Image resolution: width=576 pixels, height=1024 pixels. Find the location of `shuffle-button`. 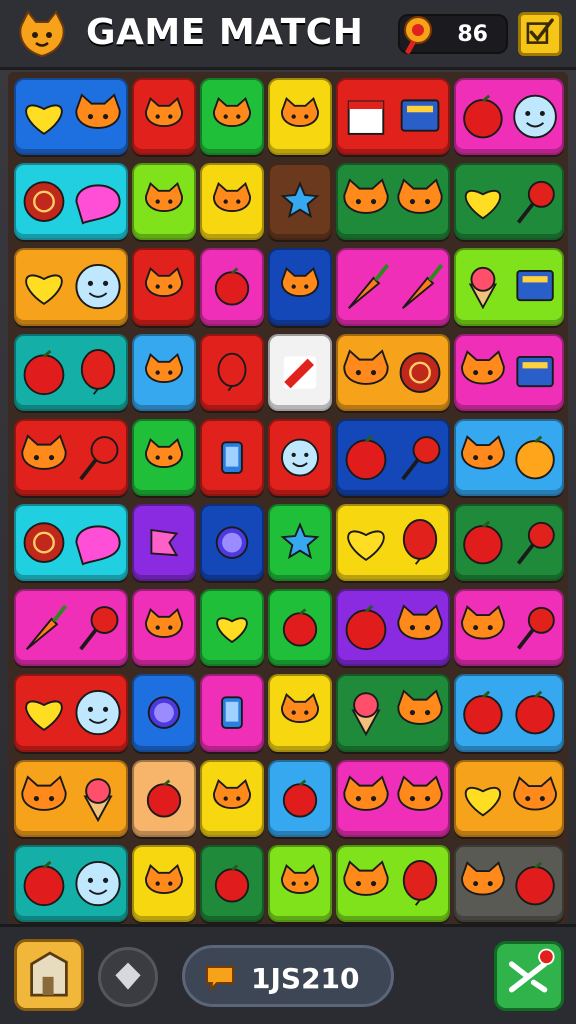

shuffle-button is located at coordinates (529, 976).